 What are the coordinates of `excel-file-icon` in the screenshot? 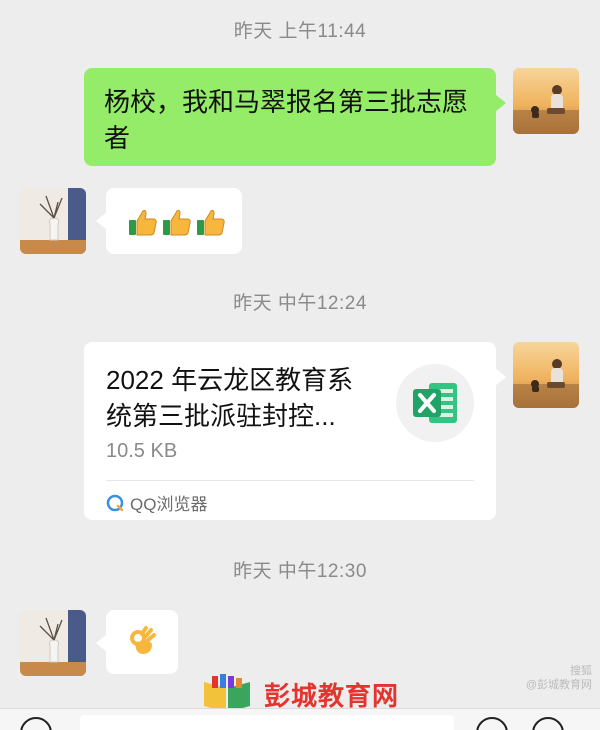 It's located at (435, 403).